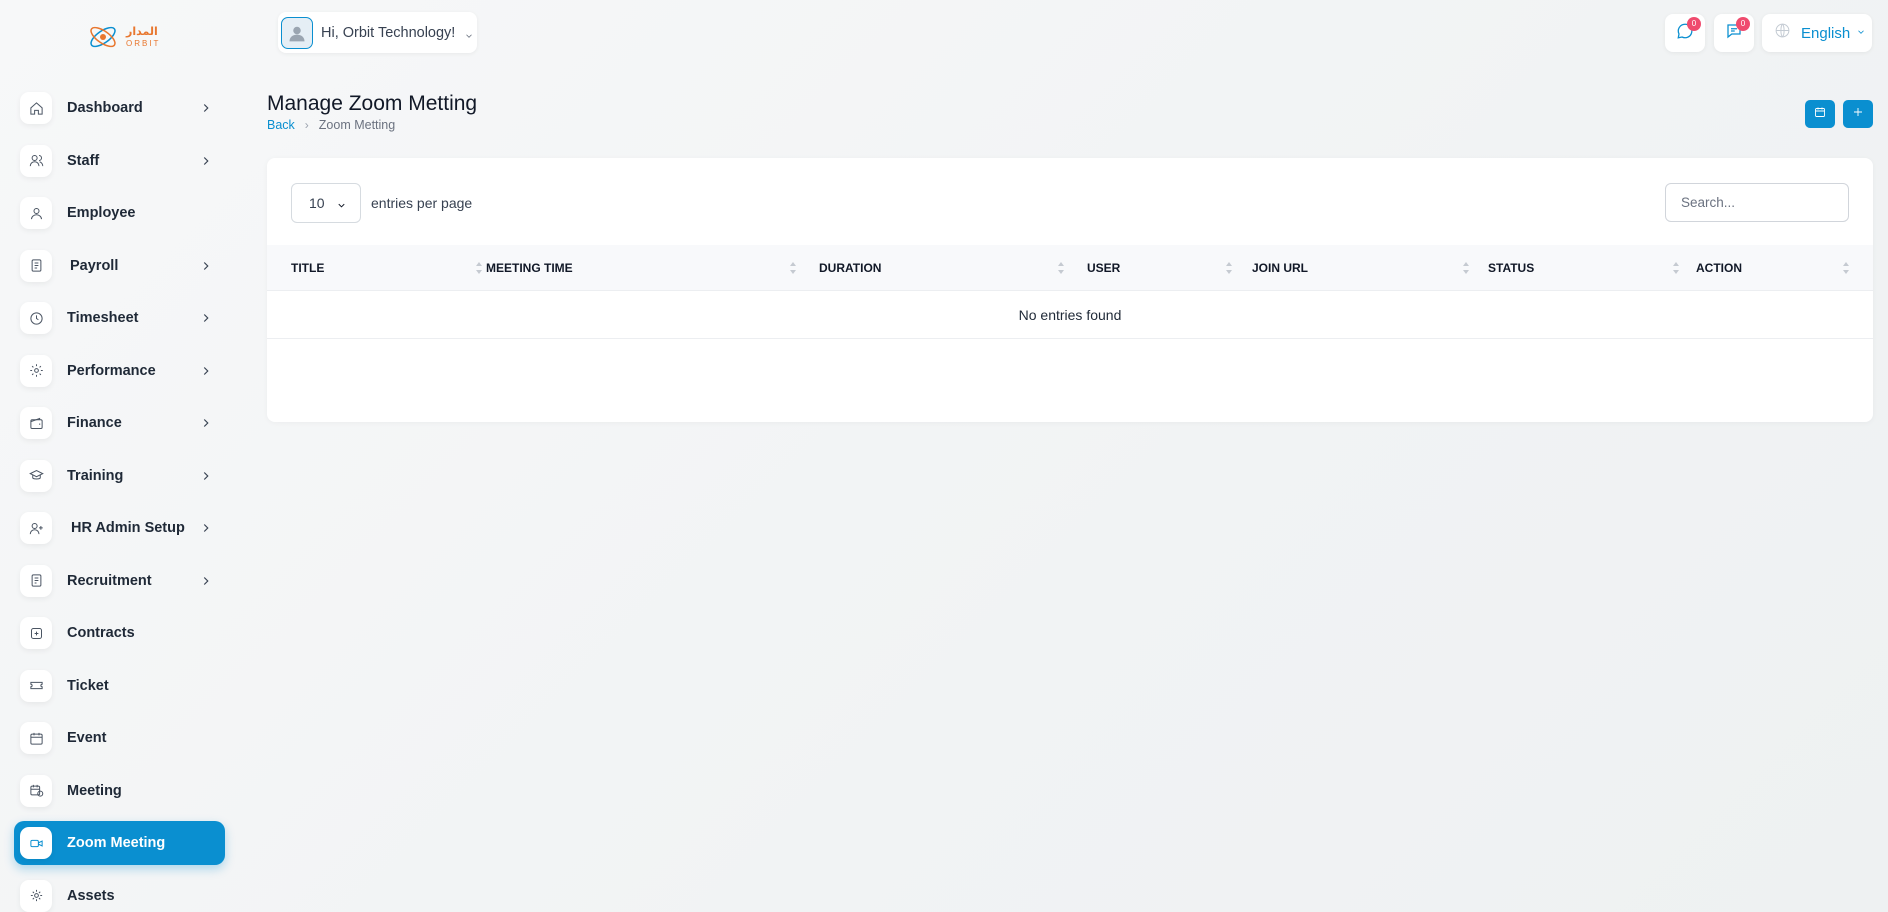 Image resolution: width=1888 pixels, height=912 pixels. What do you see at coordinates (119, 893) in the screenshot?
I see `sidebar-item-assets: Assets` at bounding box center [119, 893].